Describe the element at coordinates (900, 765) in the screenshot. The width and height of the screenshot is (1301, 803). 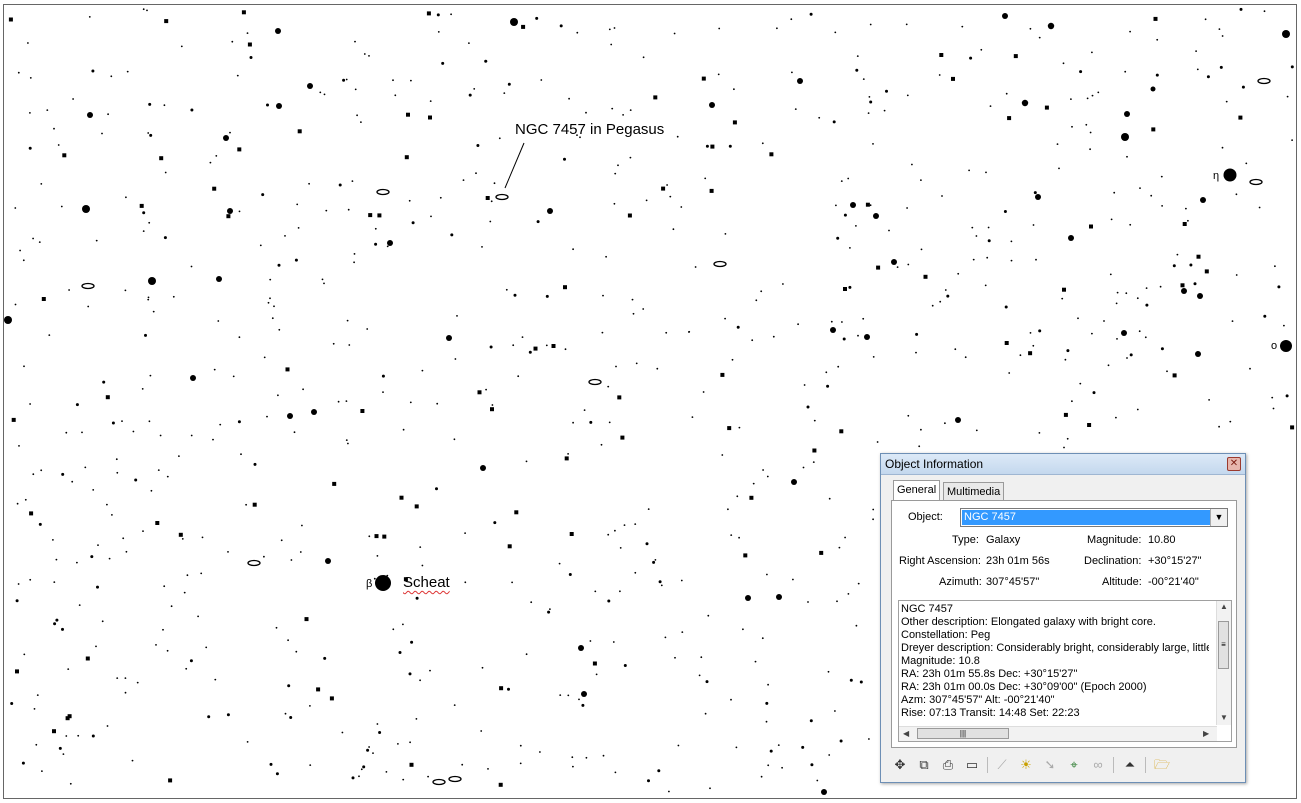
I see `center-icon: ✥` at that location.